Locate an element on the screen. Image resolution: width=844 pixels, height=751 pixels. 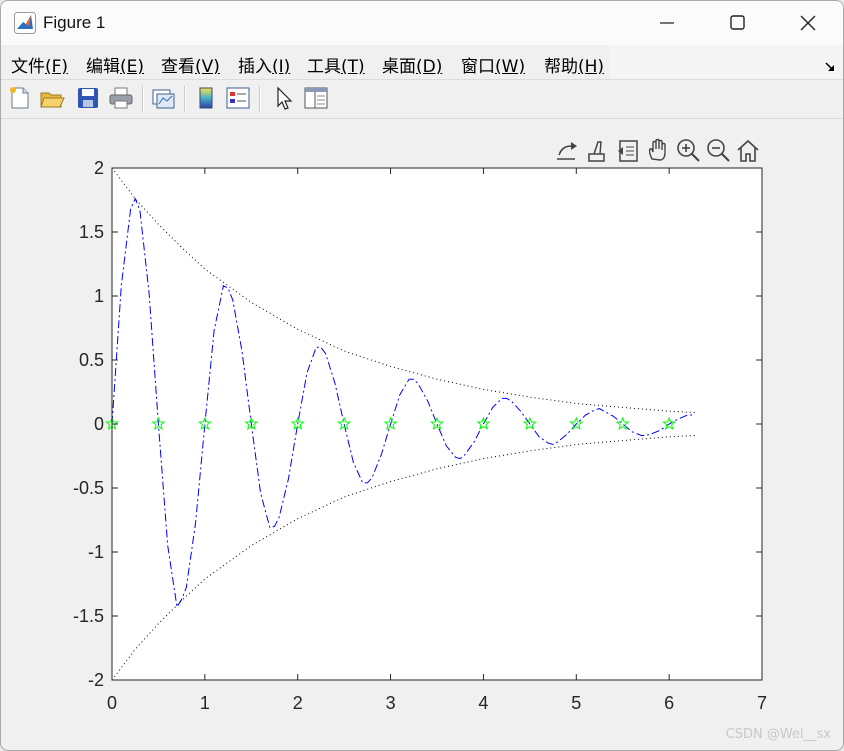
x-tick-label: 0 is located at coordinates (112, 703).